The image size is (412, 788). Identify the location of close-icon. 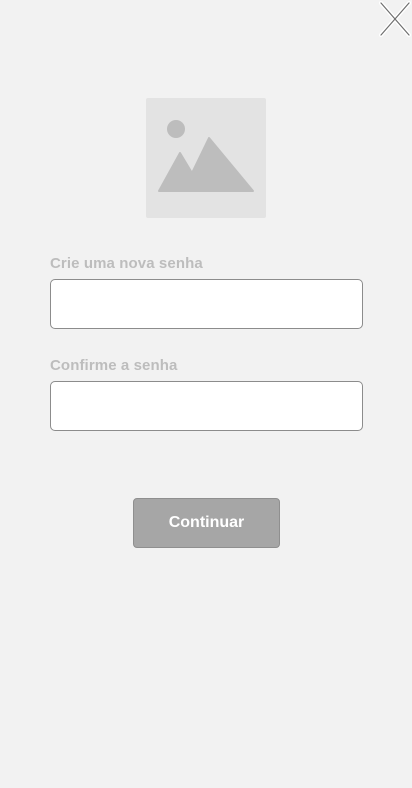
(395, 19).